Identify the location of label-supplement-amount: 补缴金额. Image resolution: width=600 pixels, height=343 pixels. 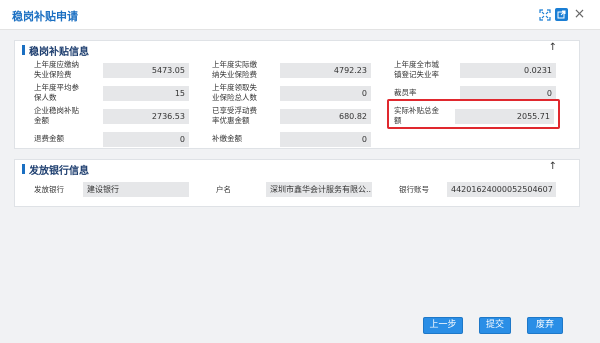
(227, 138).